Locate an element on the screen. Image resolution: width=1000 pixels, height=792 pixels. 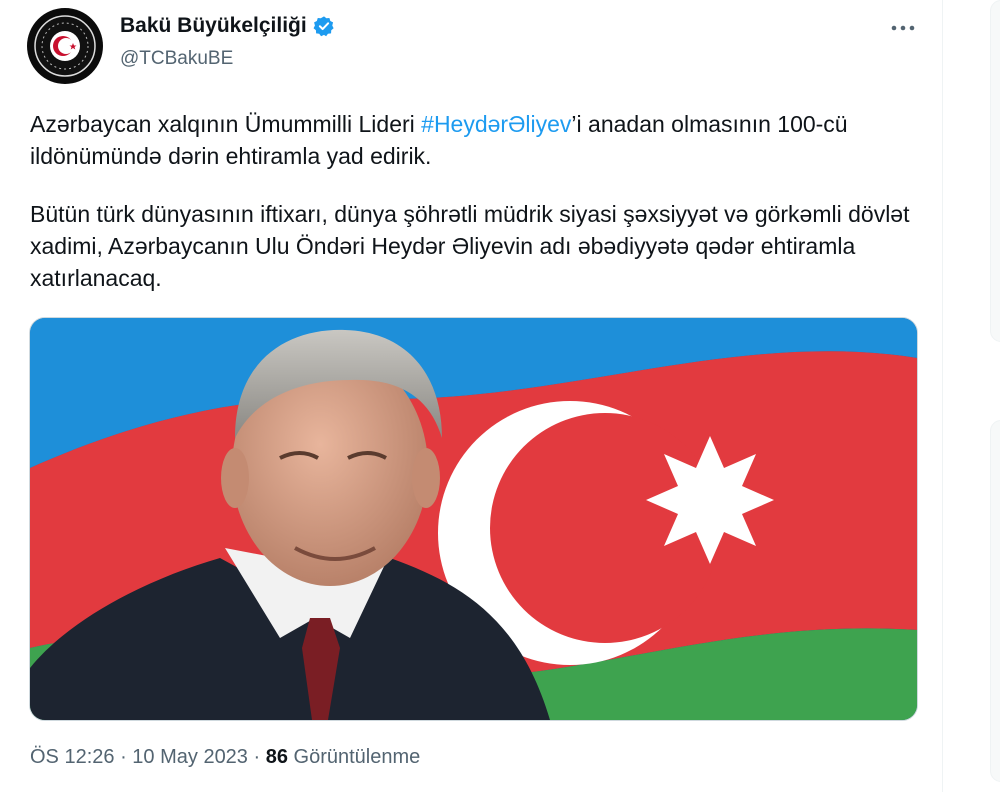
views-label: Görüntülenme is located at coordinates (357, 757).